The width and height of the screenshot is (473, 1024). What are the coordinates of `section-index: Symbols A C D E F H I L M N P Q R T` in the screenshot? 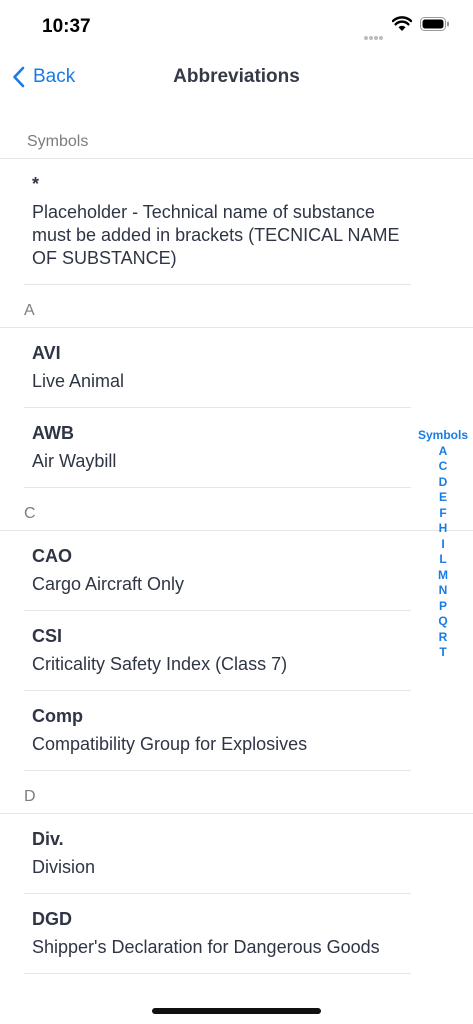 It's located at (443, 544).